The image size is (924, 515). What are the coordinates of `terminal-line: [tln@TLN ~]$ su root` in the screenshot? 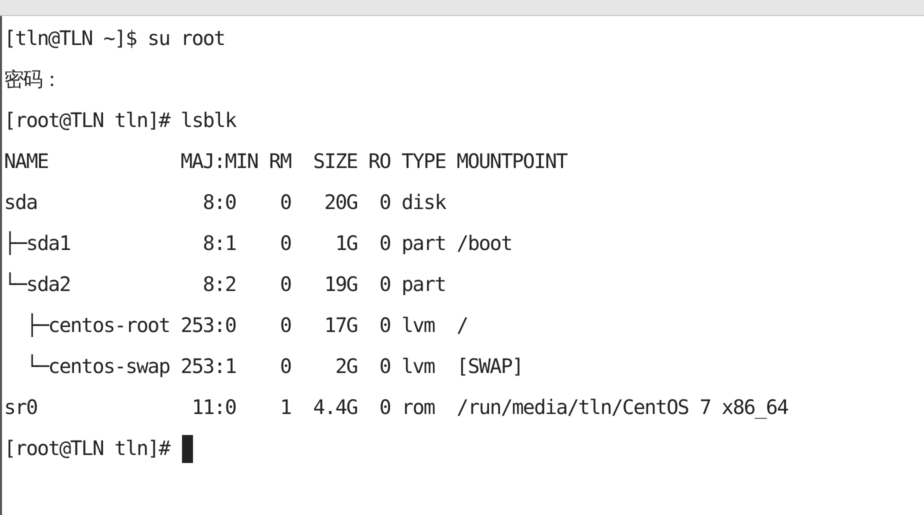 It's located at (115, 38).